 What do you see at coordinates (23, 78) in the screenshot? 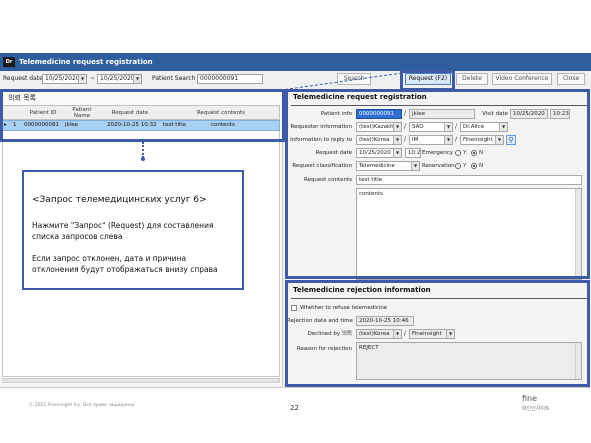
I see `request-date-label: Request date` at bounding box center [23, 78].